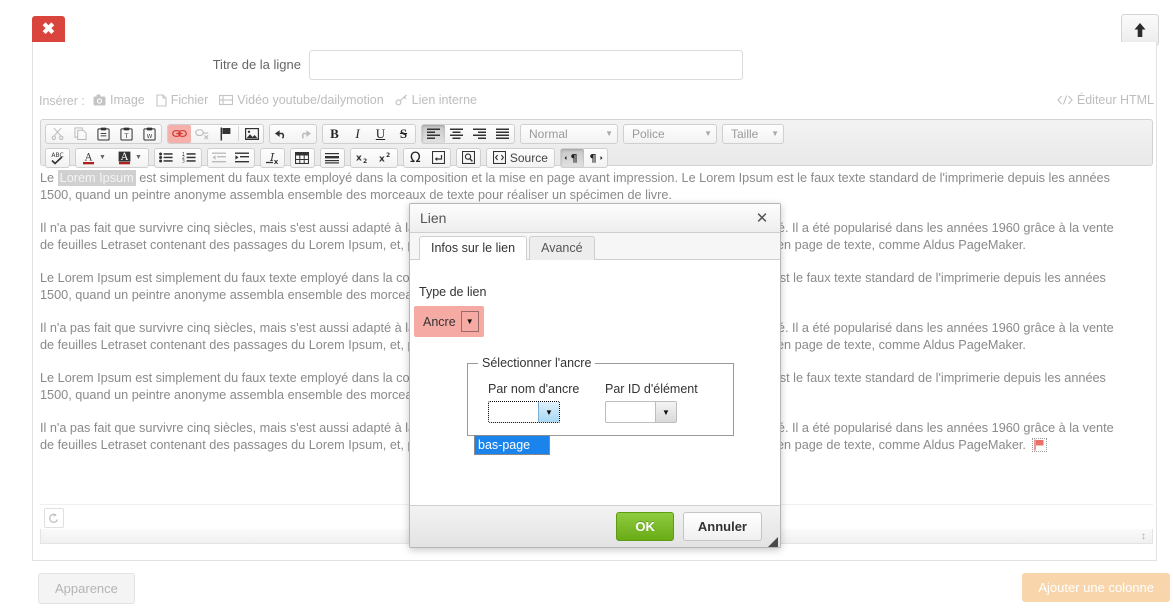  I want to click on copy-icon, so click(80, 133).